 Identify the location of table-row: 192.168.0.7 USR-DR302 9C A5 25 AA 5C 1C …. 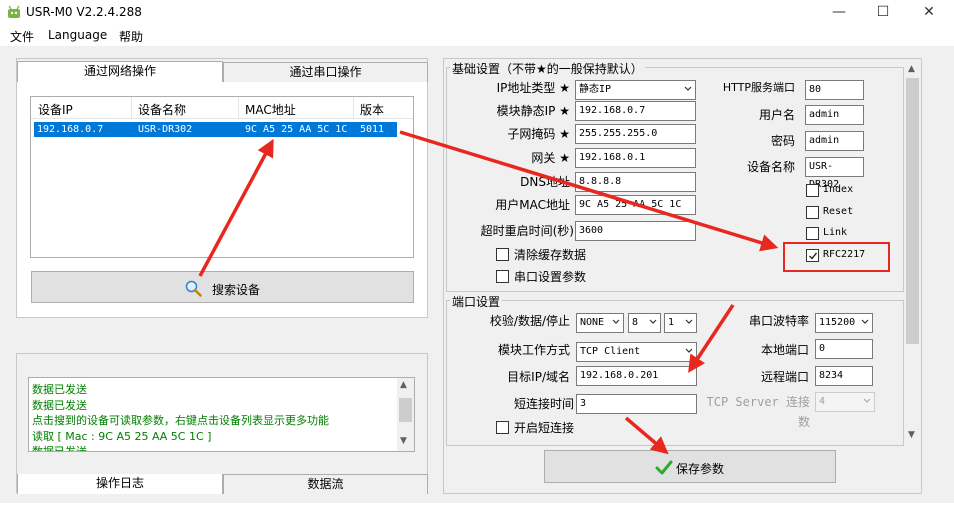
(215, 129).